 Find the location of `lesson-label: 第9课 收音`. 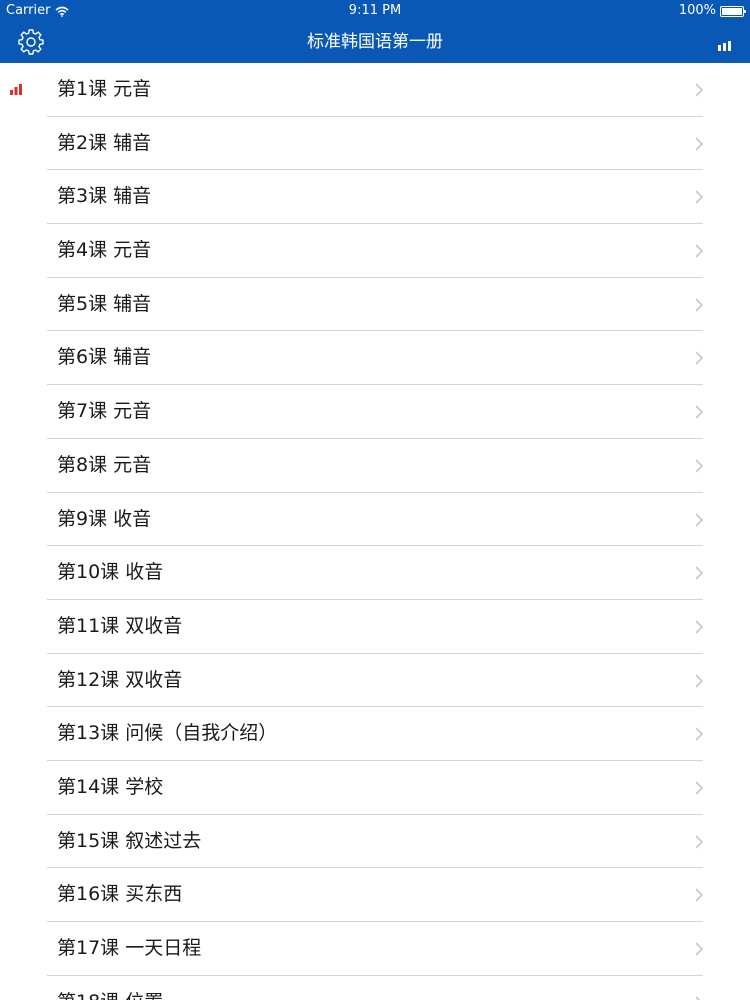

lesson-label: 第9课 收音 is located at coordinates (104, 518).